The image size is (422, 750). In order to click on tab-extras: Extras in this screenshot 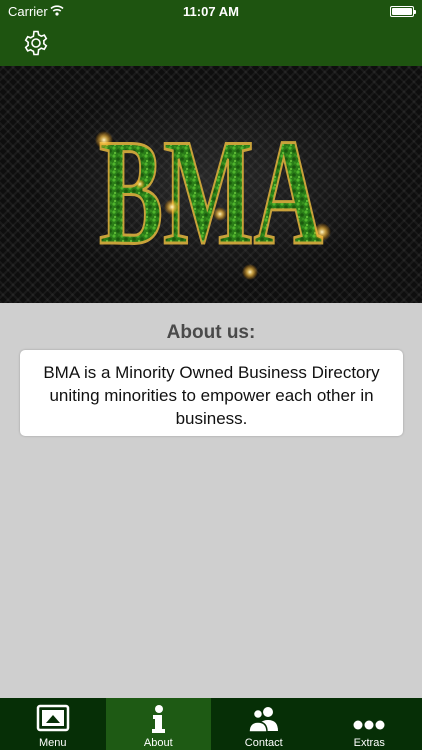, I will do `click(369, 724)`.